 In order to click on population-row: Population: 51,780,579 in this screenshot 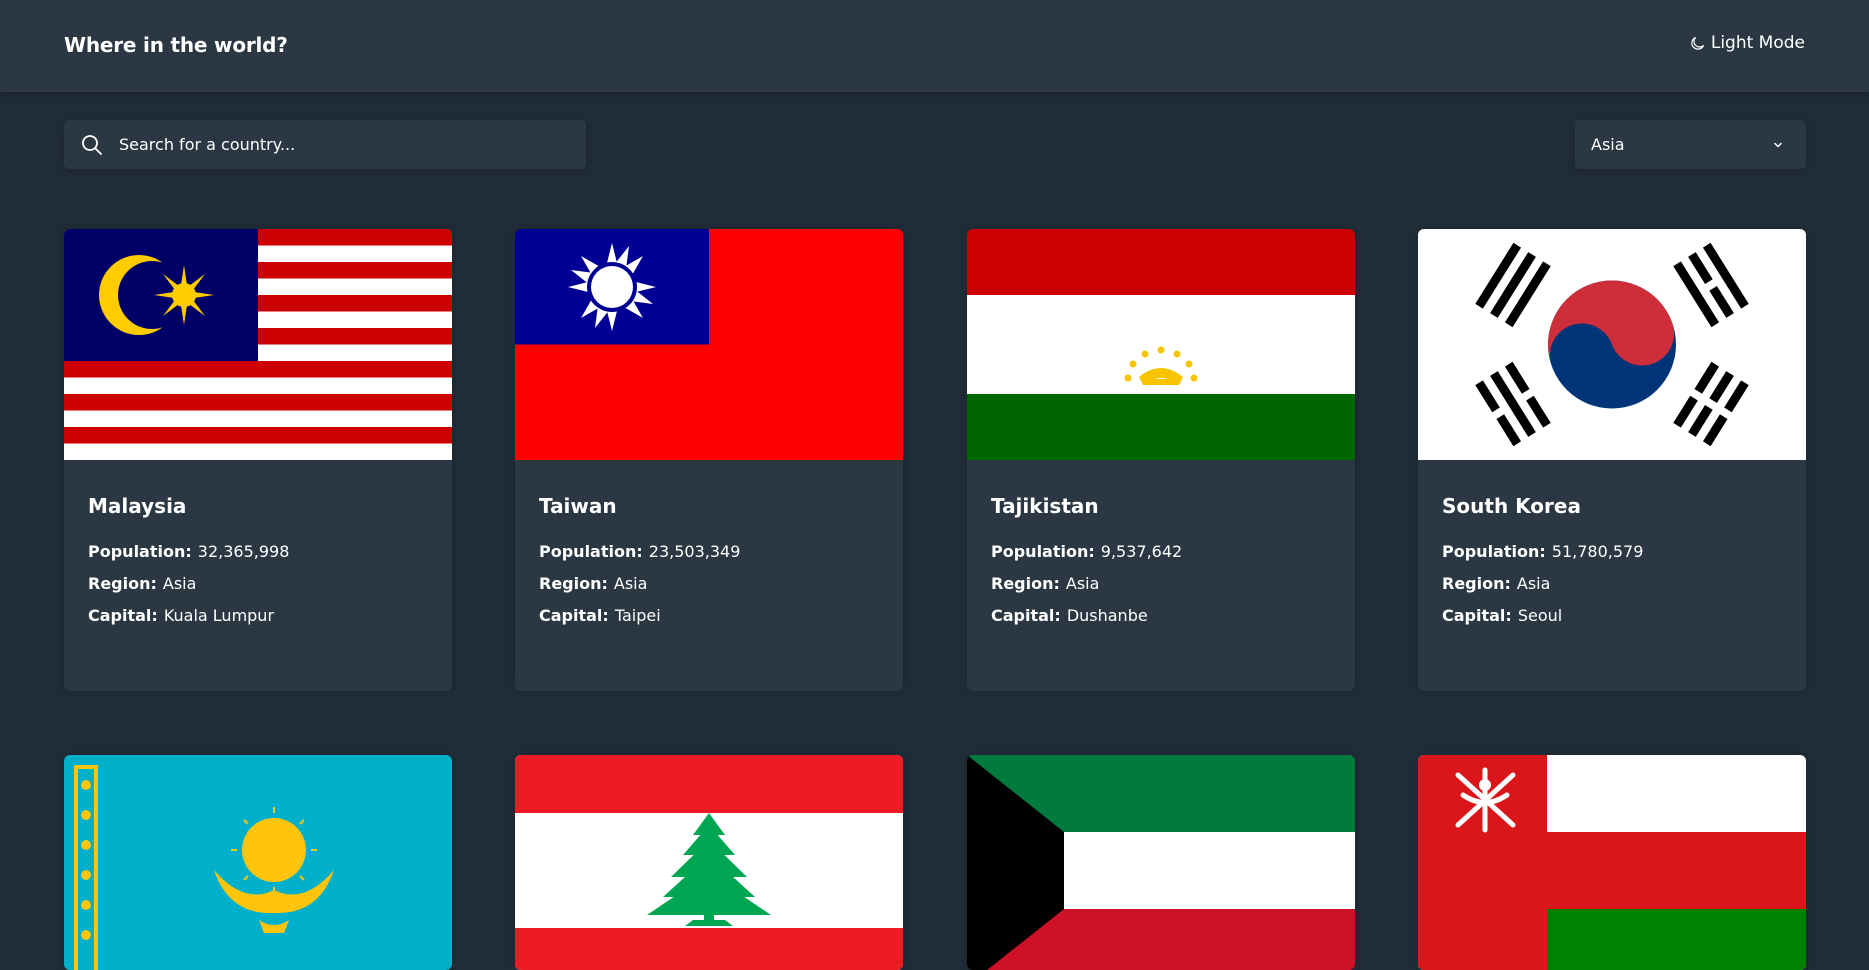, I will do `click(1612, 552)`.